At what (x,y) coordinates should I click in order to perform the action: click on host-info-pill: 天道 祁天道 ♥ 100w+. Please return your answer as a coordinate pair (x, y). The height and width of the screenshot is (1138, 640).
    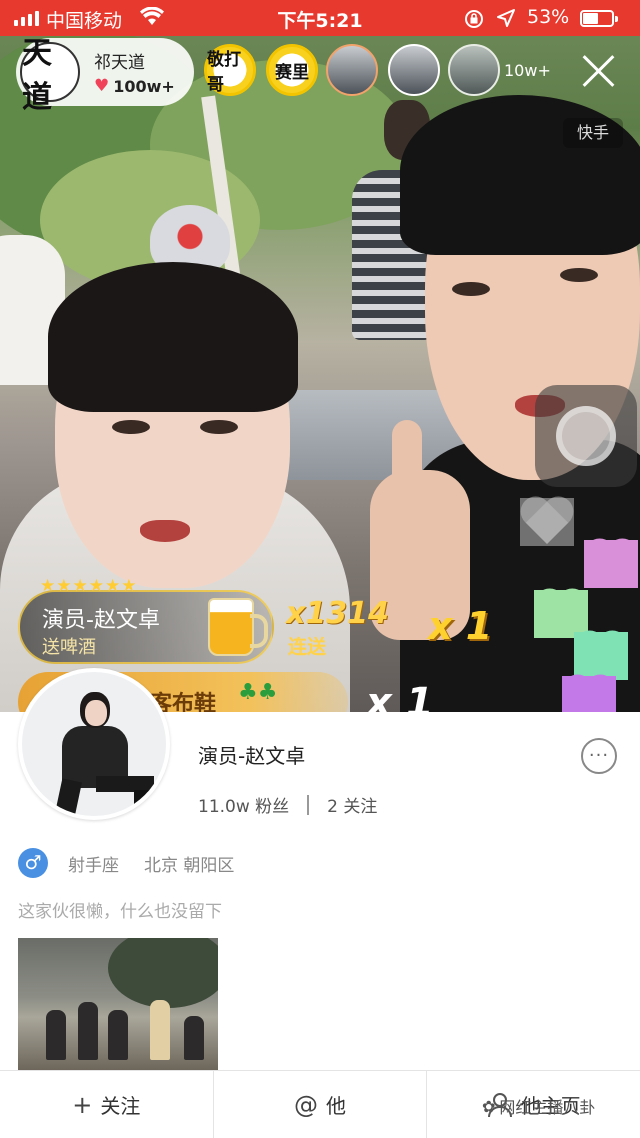
    Looking at the image, I should click on (105, 75).